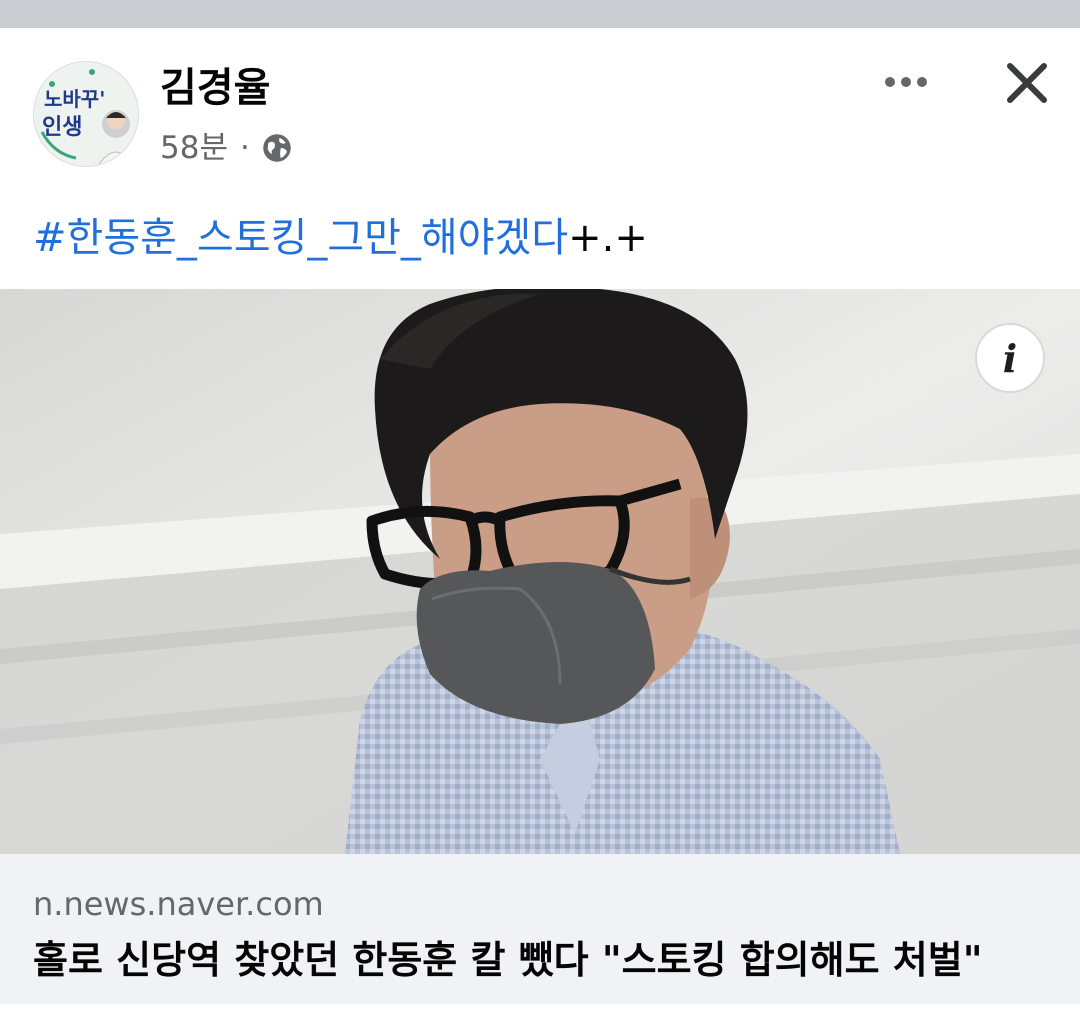  Describe the element at coordinates (194, 148) in the screenshot. I see `post-time: 58분` at that location.